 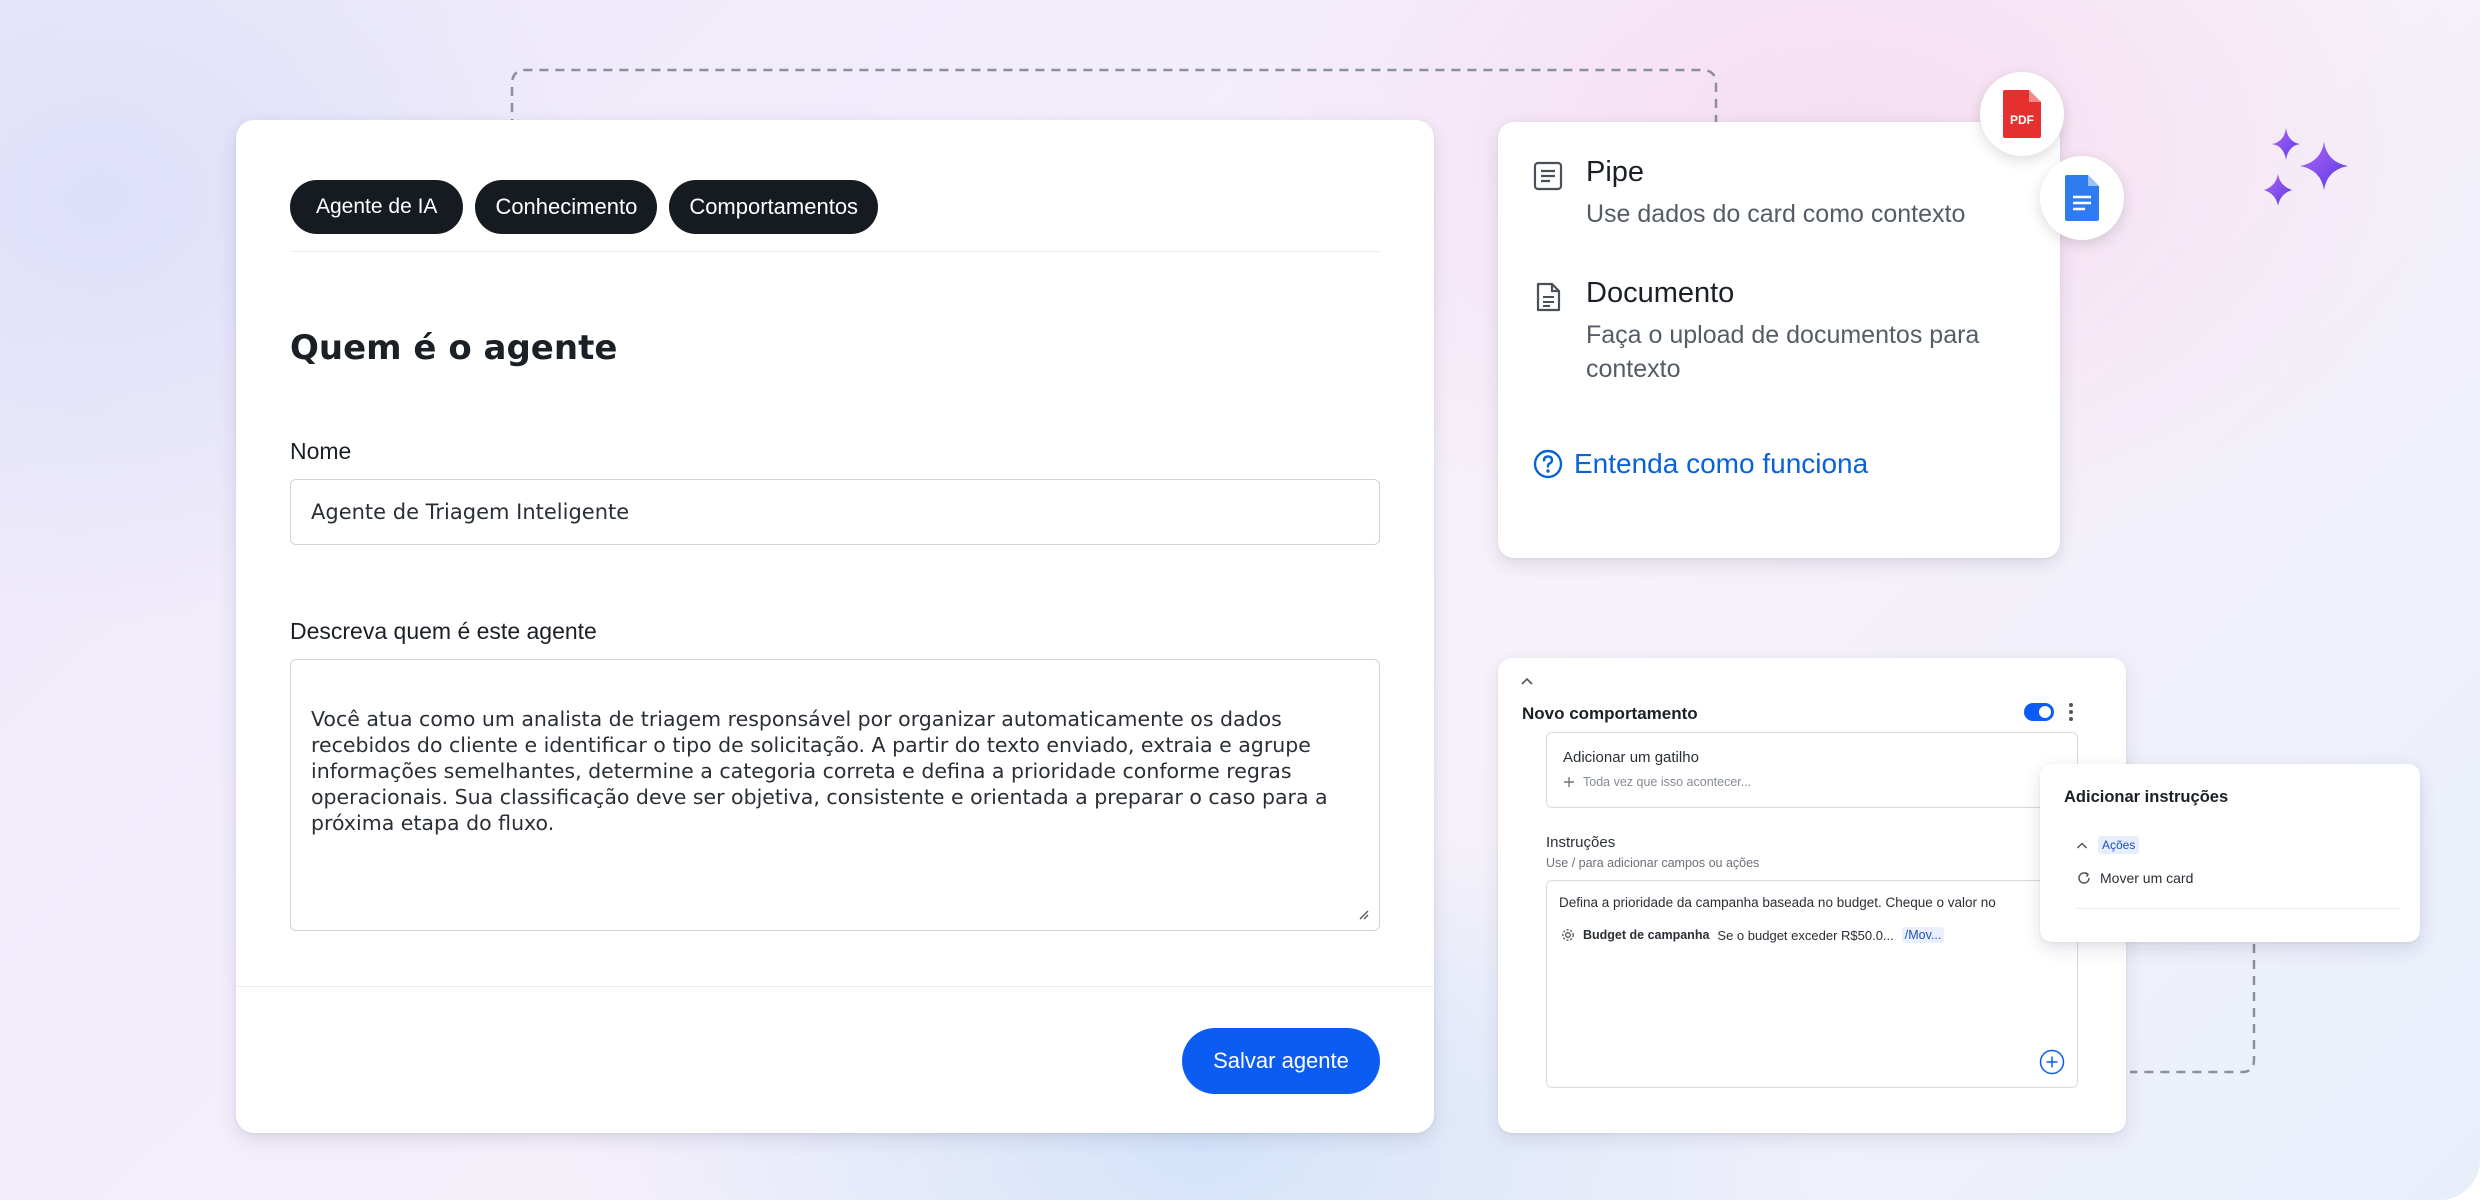 I want to click on pdf-badge-label: PDF, so click(x=2022, y=120).